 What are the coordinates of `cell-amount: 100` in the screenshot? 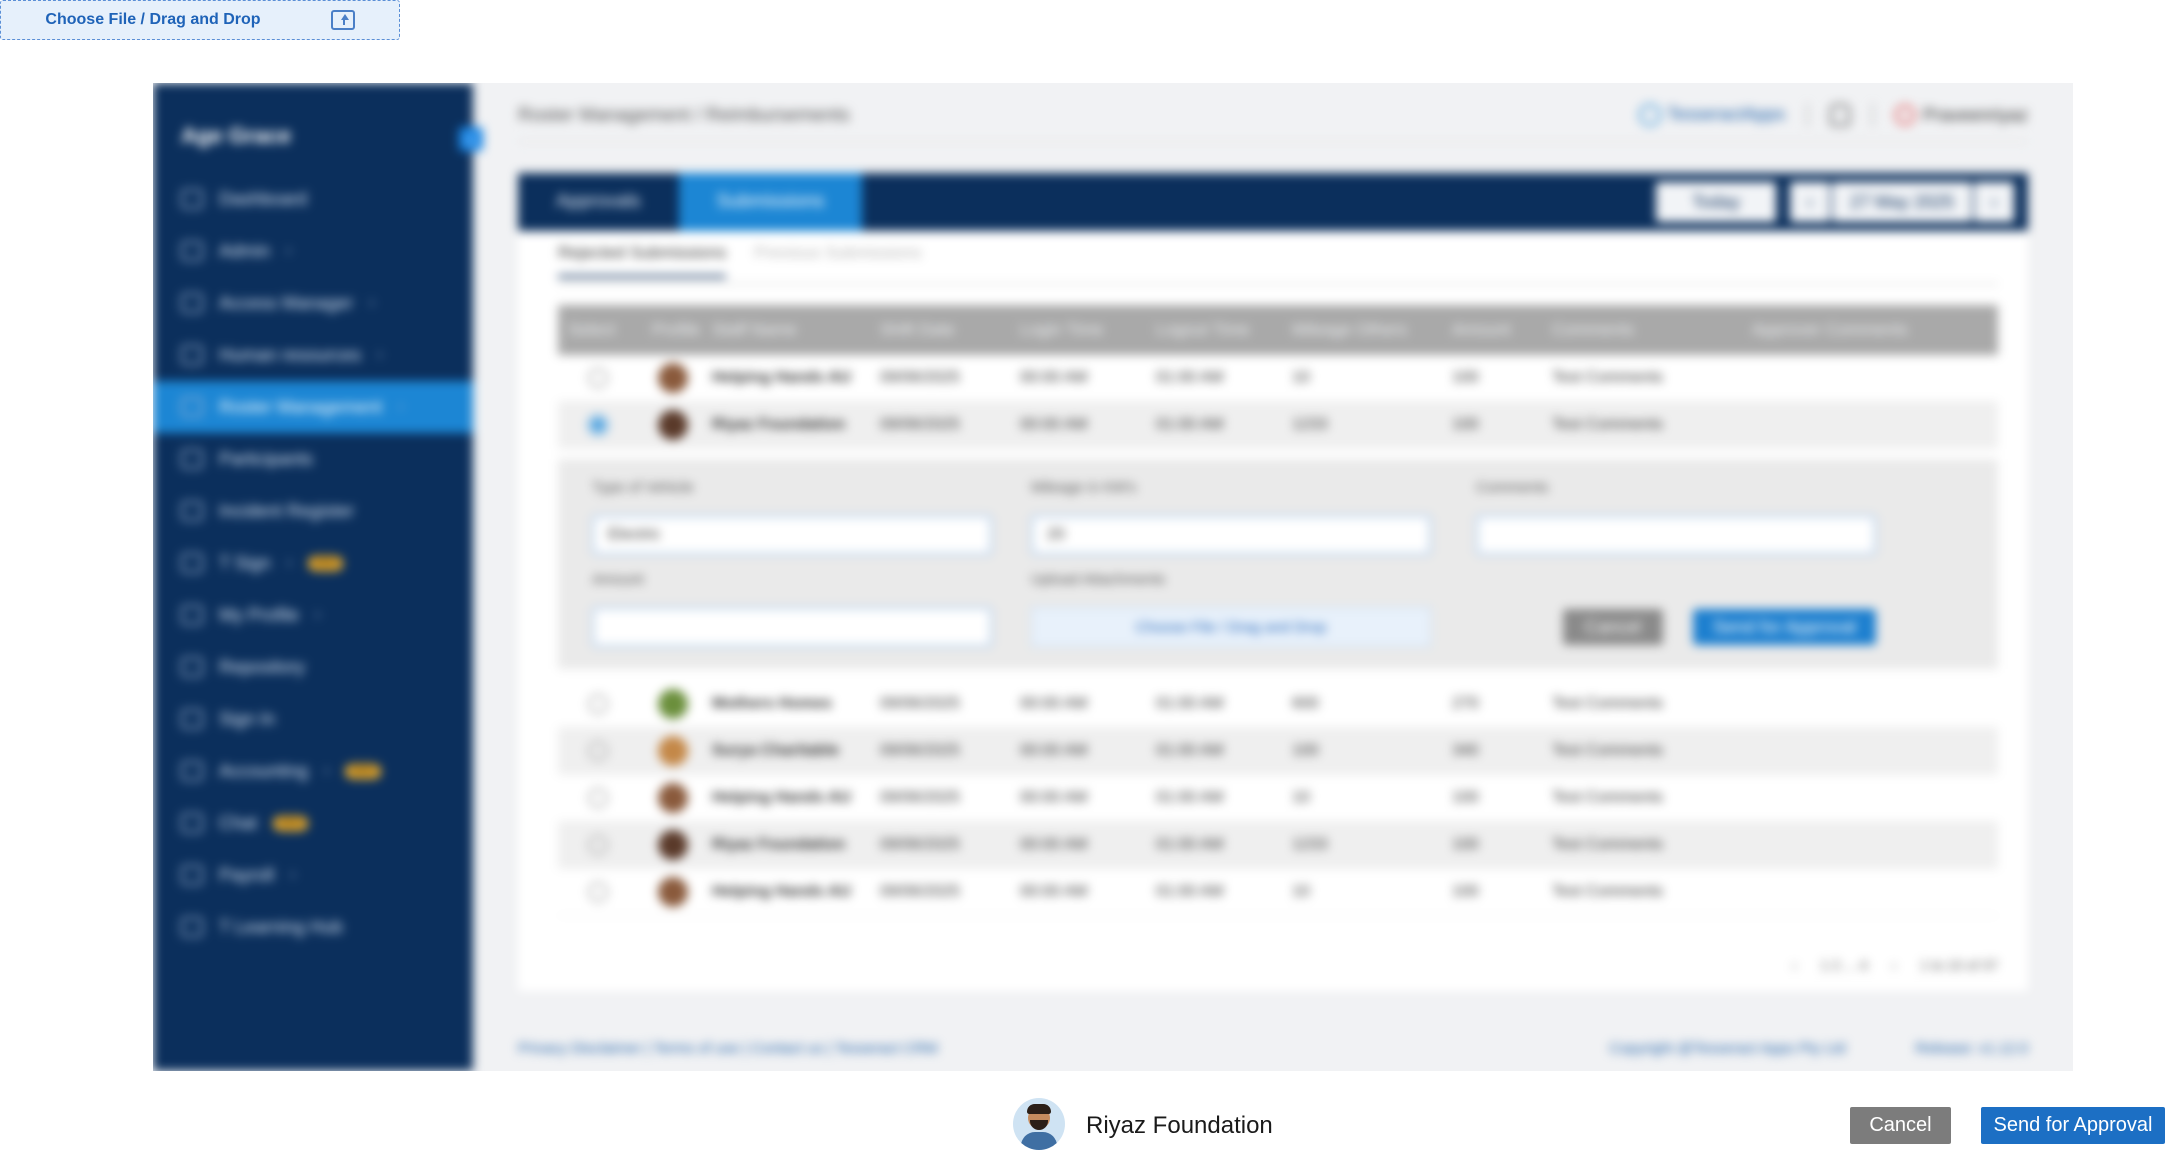 It's located at (1465, 377).